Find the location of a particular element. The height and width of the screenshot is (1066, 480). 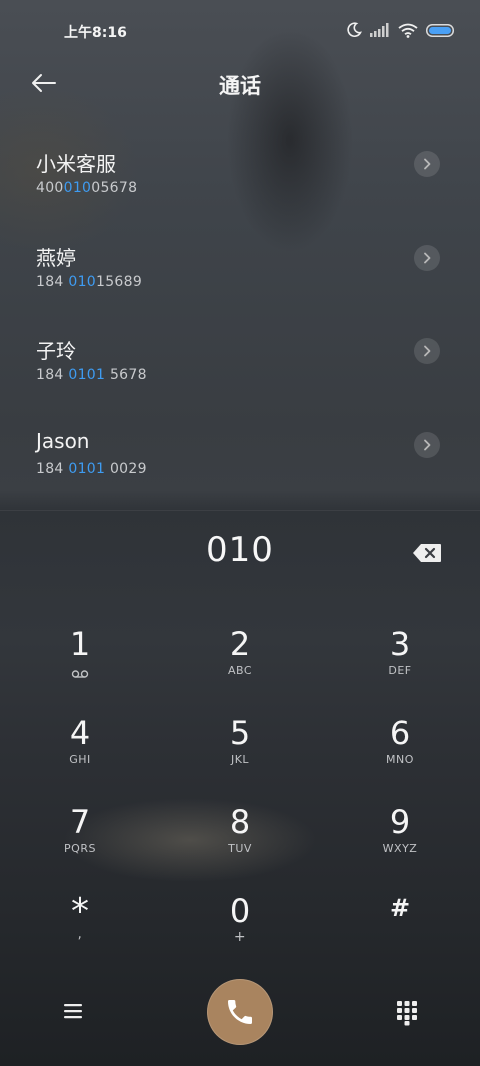

contact-number: 184 01015689 is located at coordinates (89, 281).